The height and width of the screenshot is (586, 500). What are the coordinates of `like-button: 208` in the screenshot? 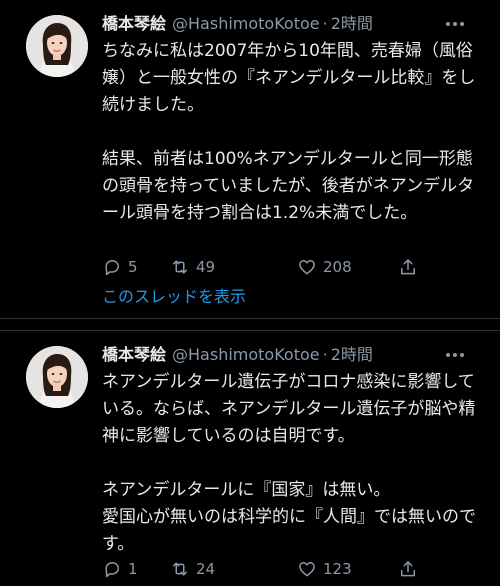 It's located at (324, 267).